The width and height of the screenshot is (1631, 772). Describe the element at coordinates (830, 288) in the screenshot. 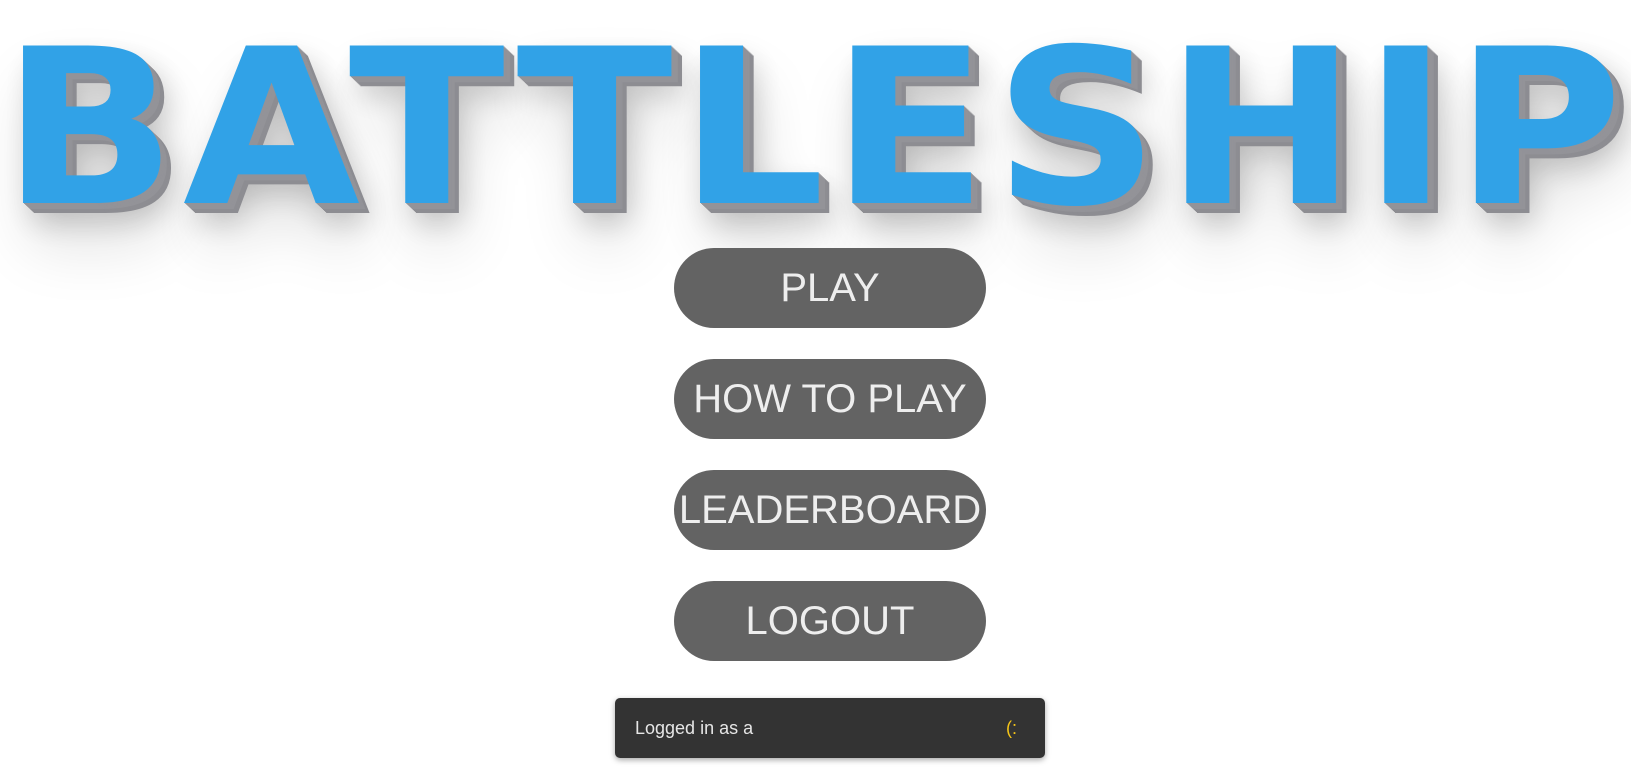

I see `play-button: PLAY` at that location.